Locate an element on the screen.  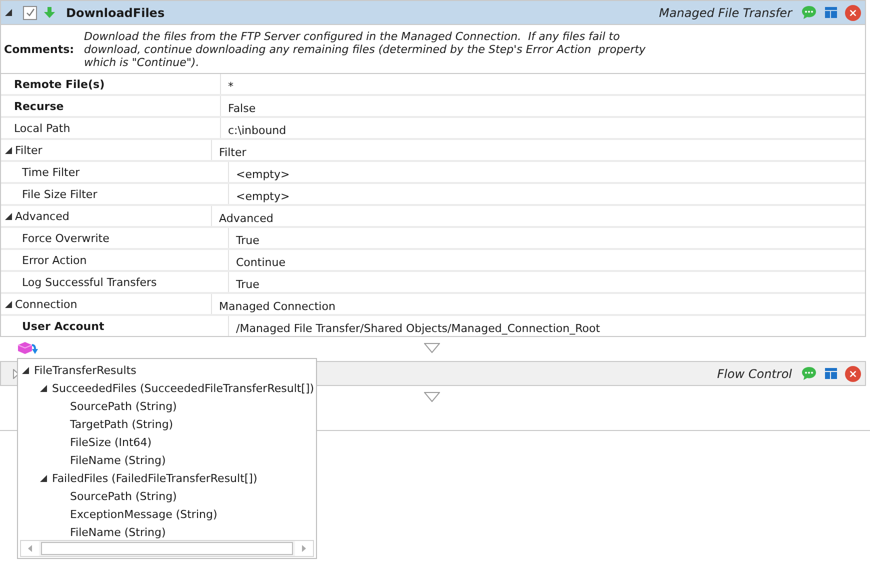
property-name: Filter is located at coordinates (28, 150).